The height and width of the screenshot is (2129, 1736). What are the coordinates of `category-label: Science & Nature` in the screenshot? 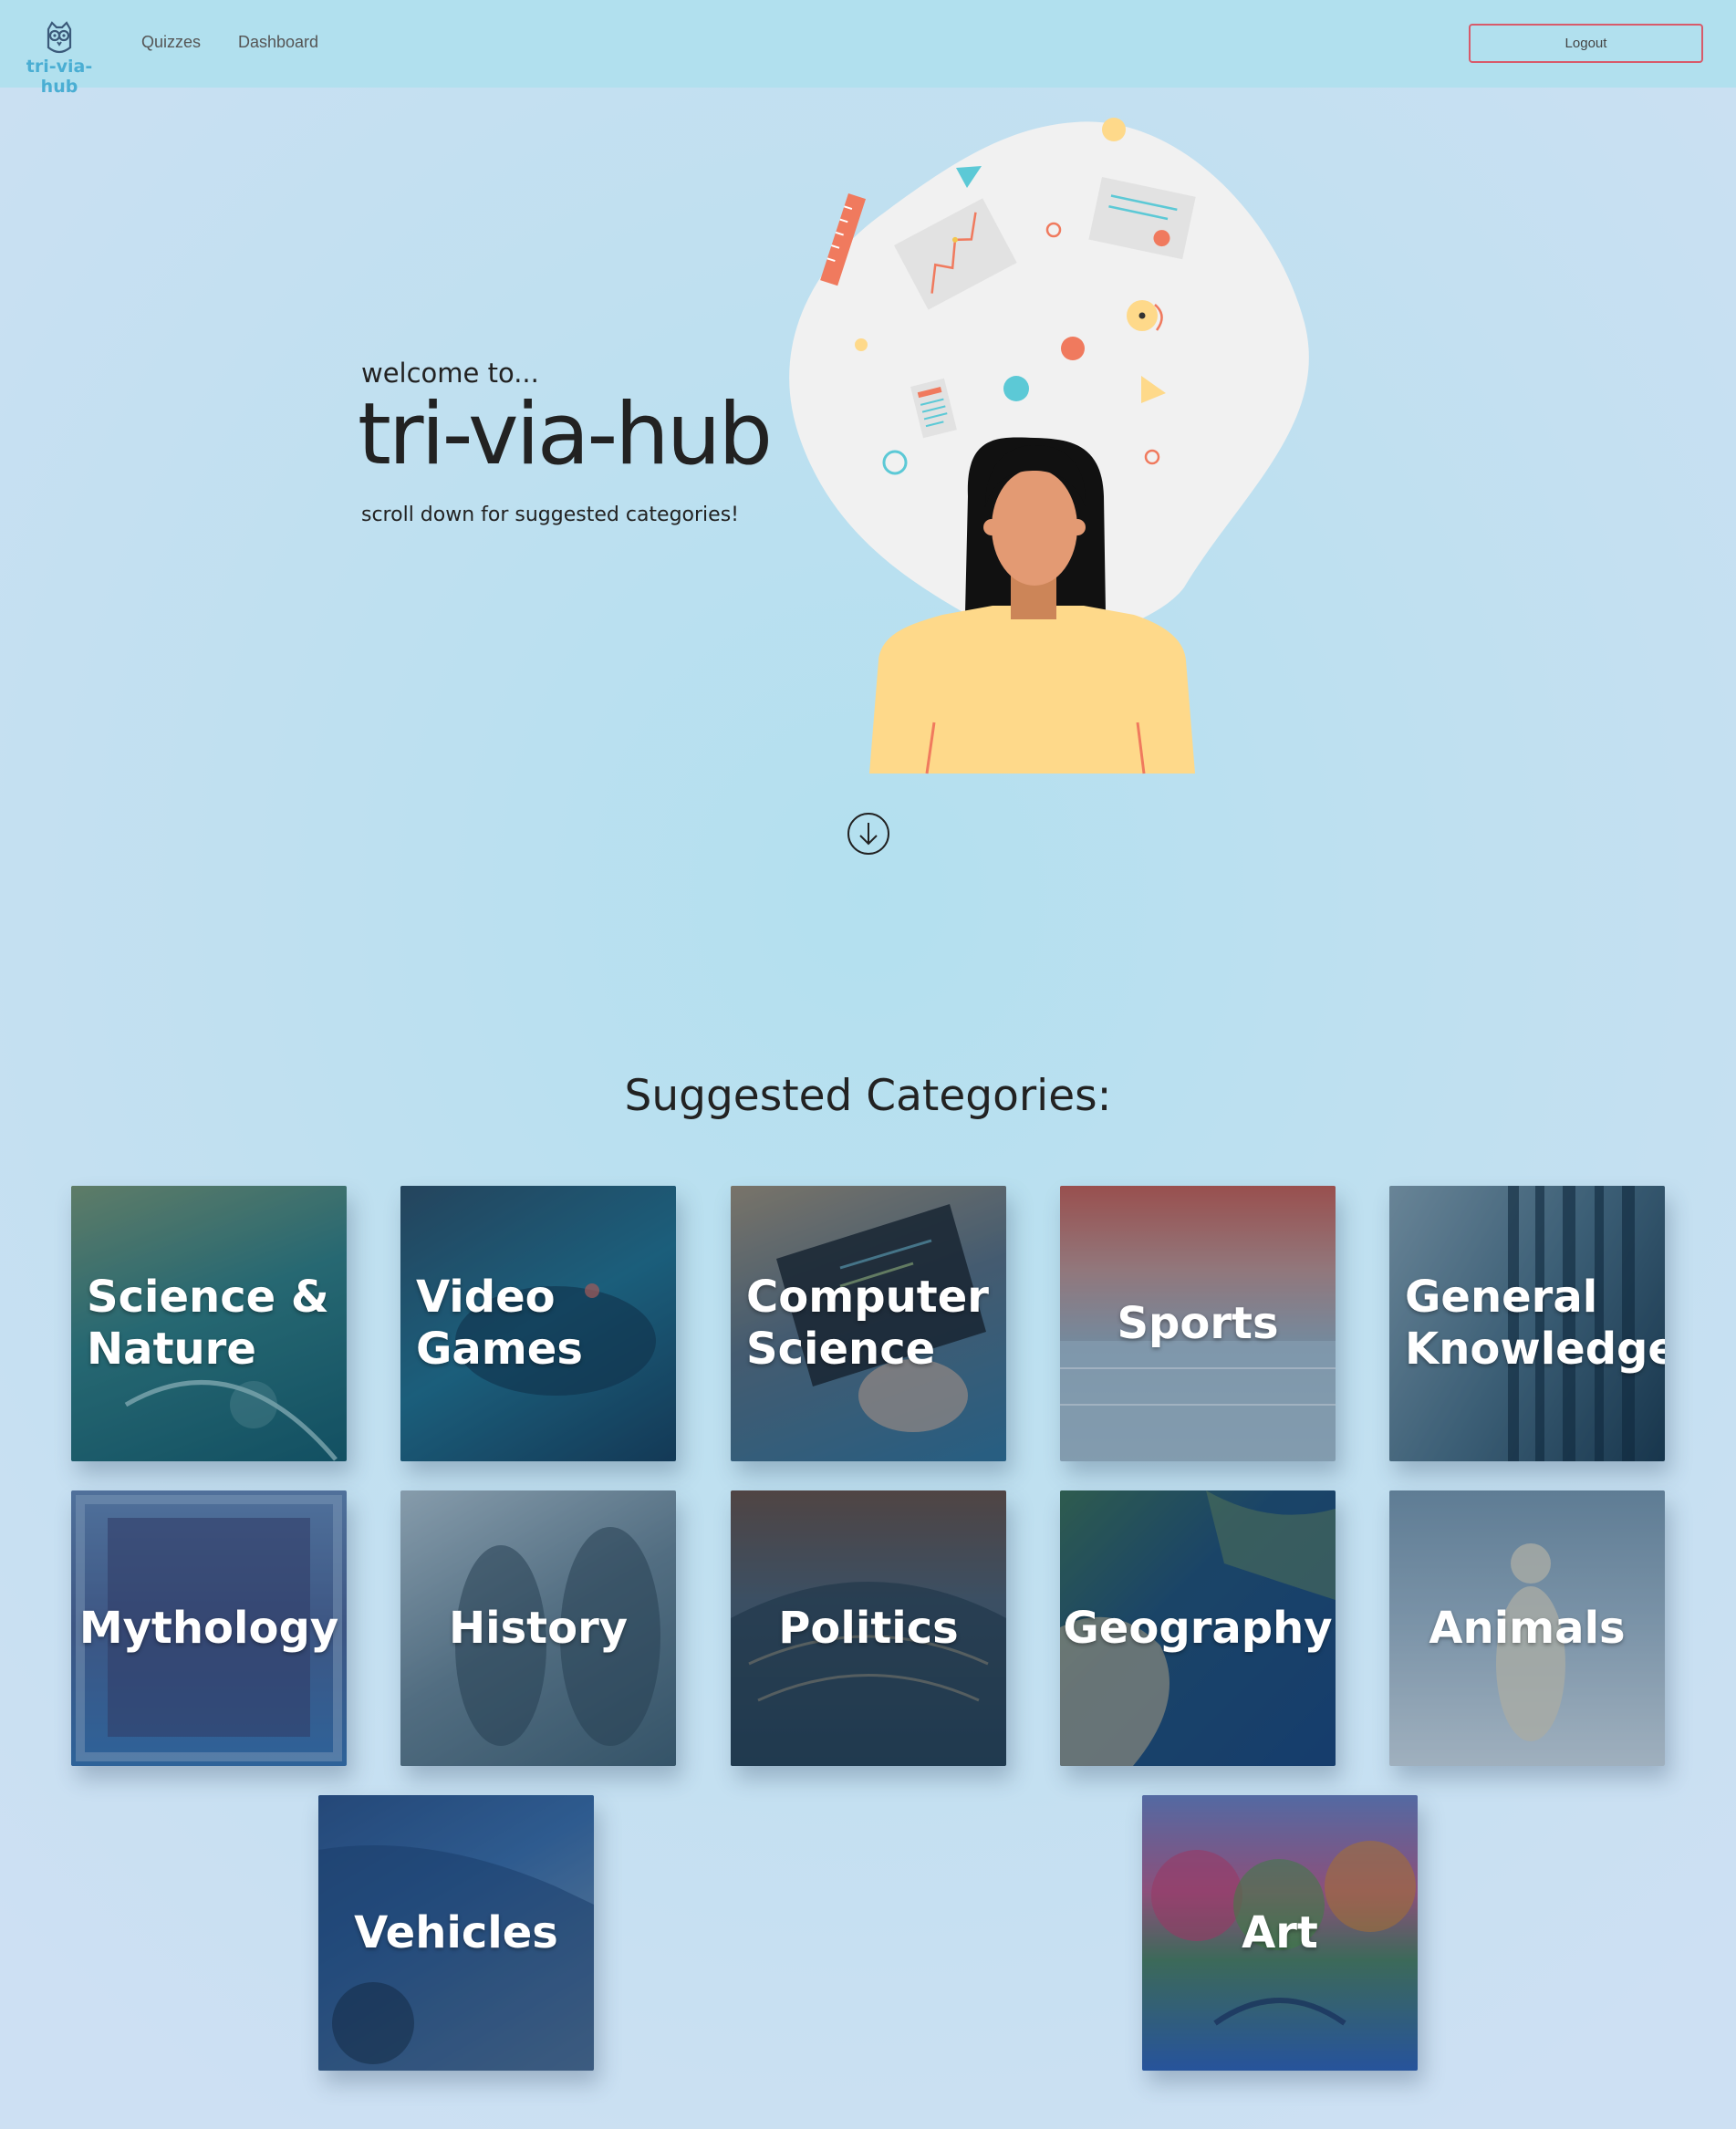 It's located at (208, 1323).